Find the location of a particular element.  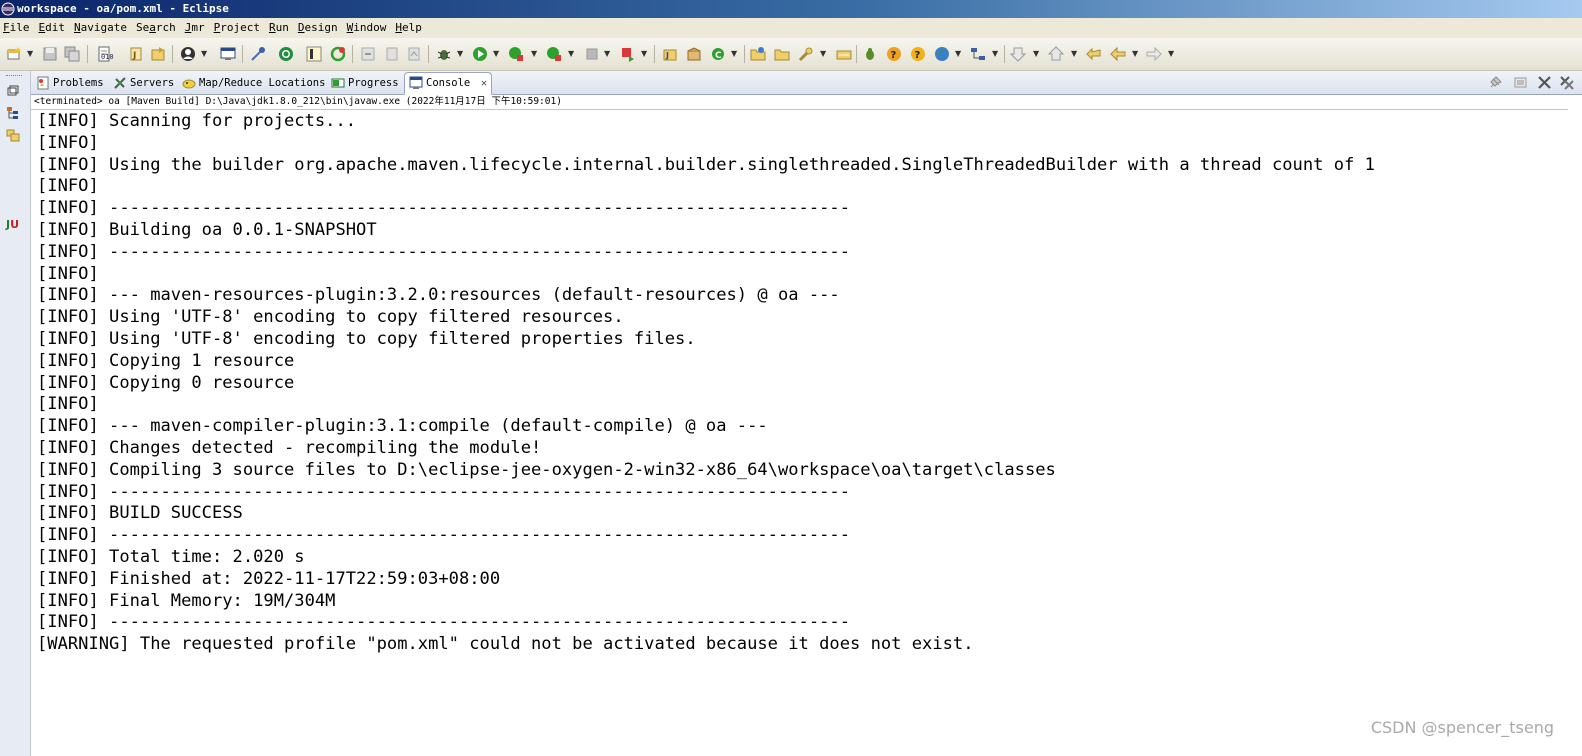

map-reduce-icon is located at coordinates (189, 84).